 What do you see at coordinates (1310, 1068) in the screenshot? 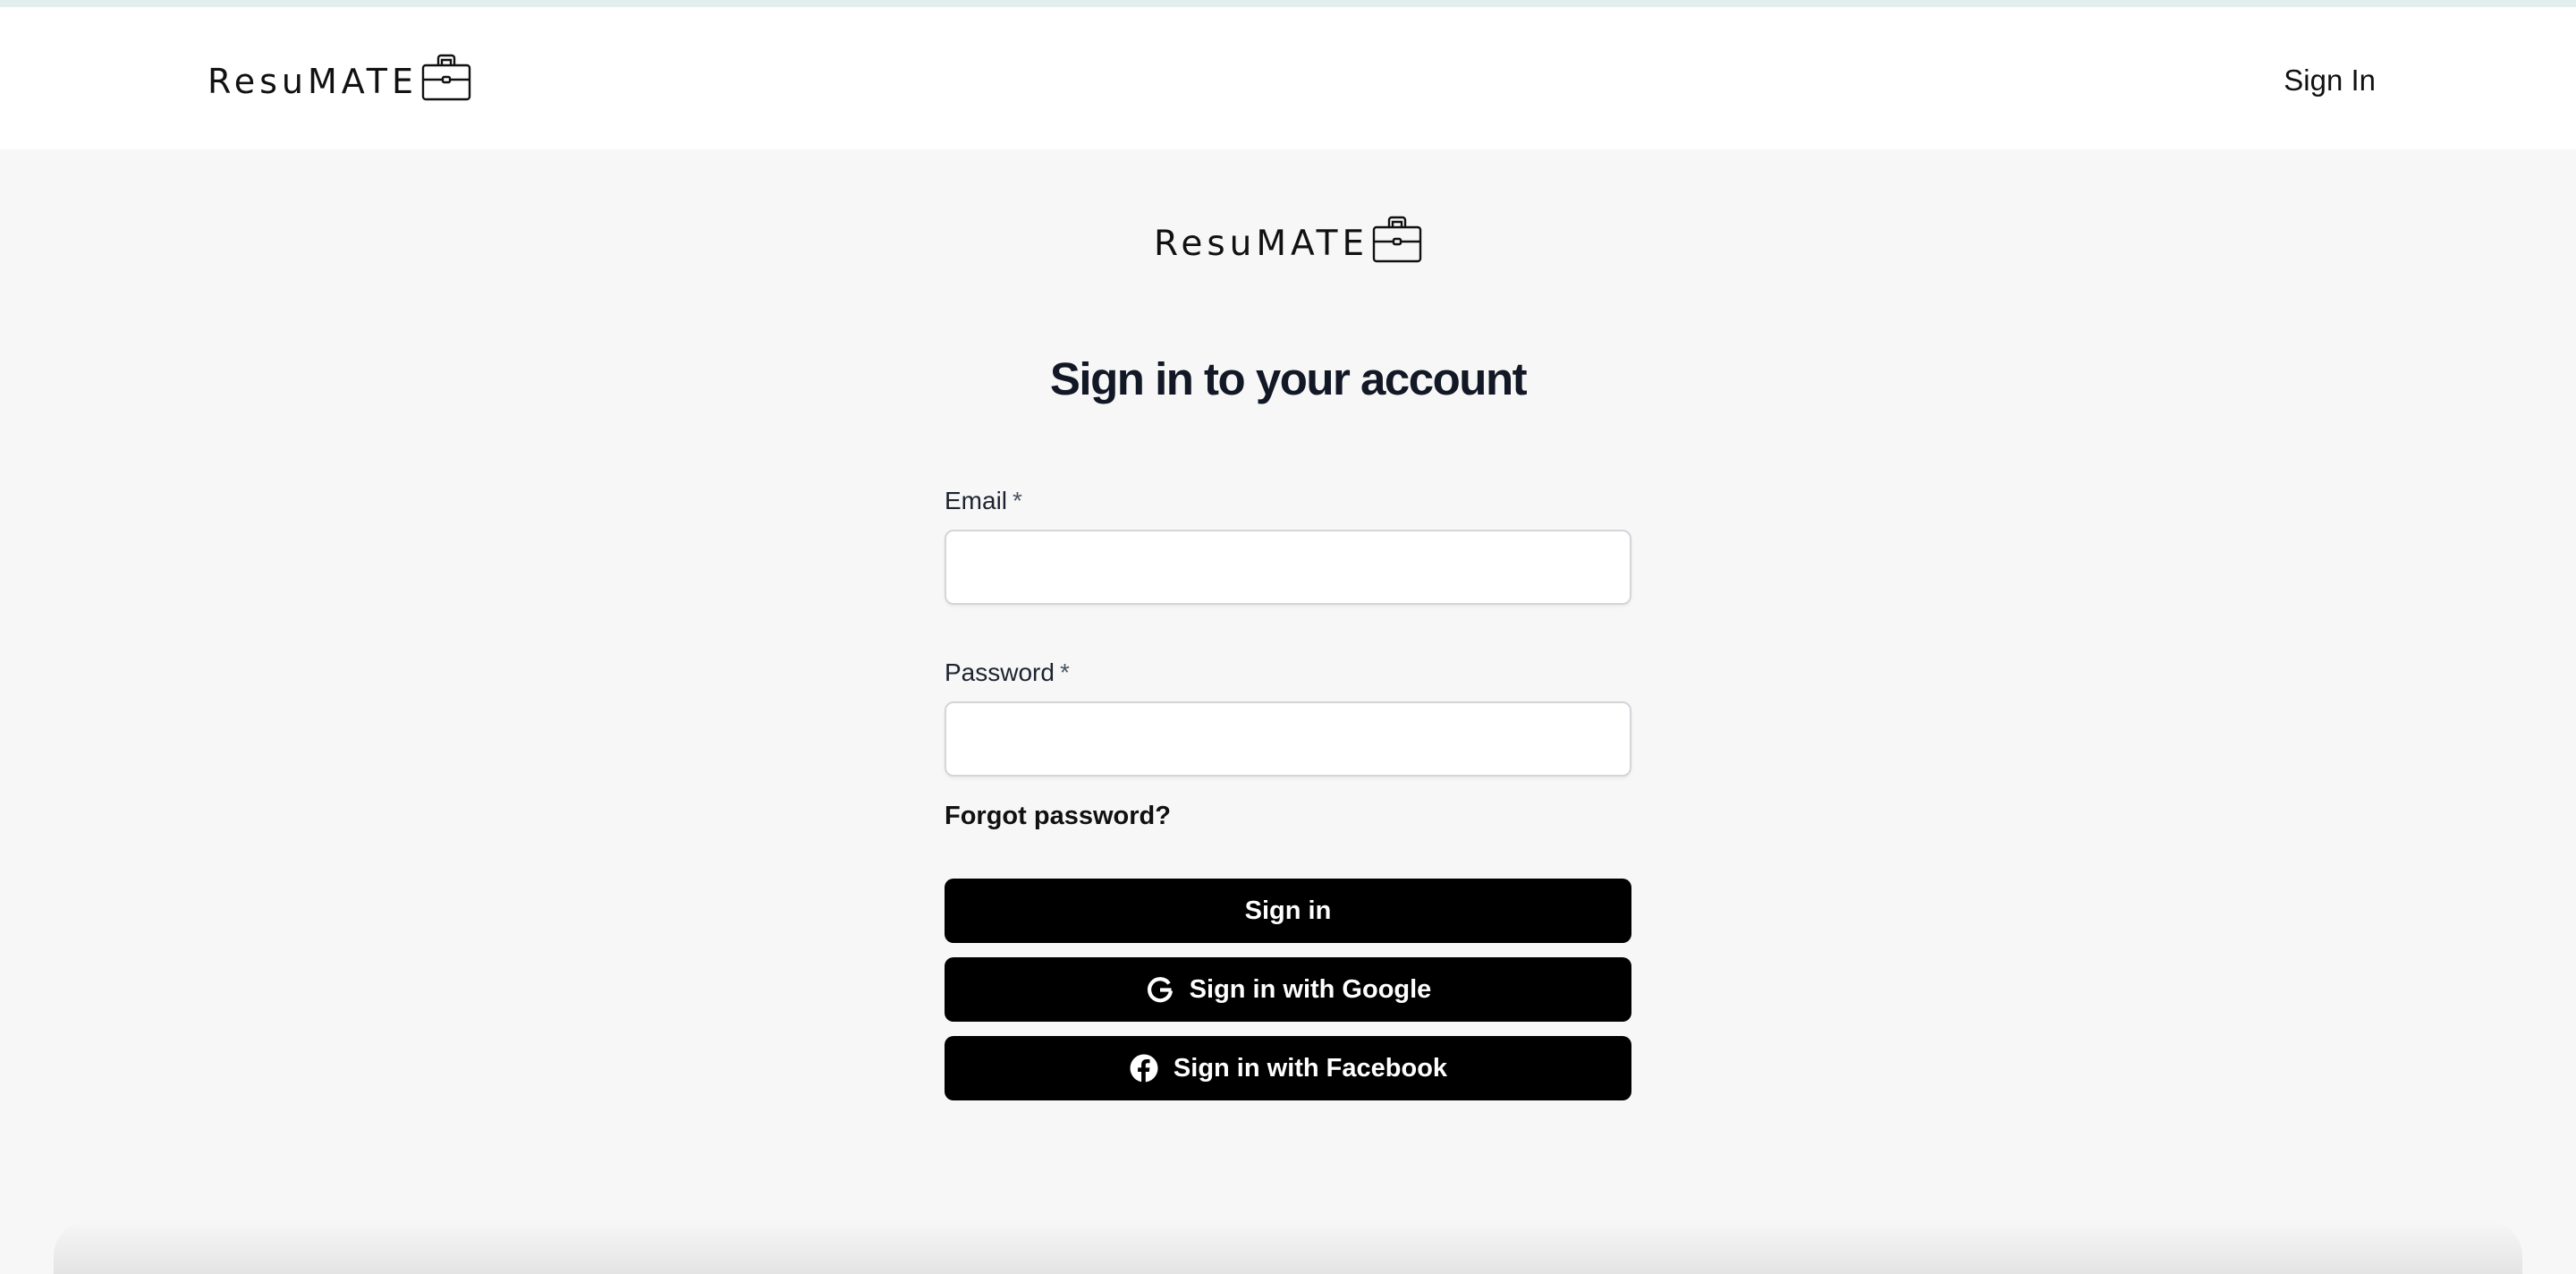
I see `facebook-button-label: Sign in with Facebook` at bounding box center [1310, 1068].